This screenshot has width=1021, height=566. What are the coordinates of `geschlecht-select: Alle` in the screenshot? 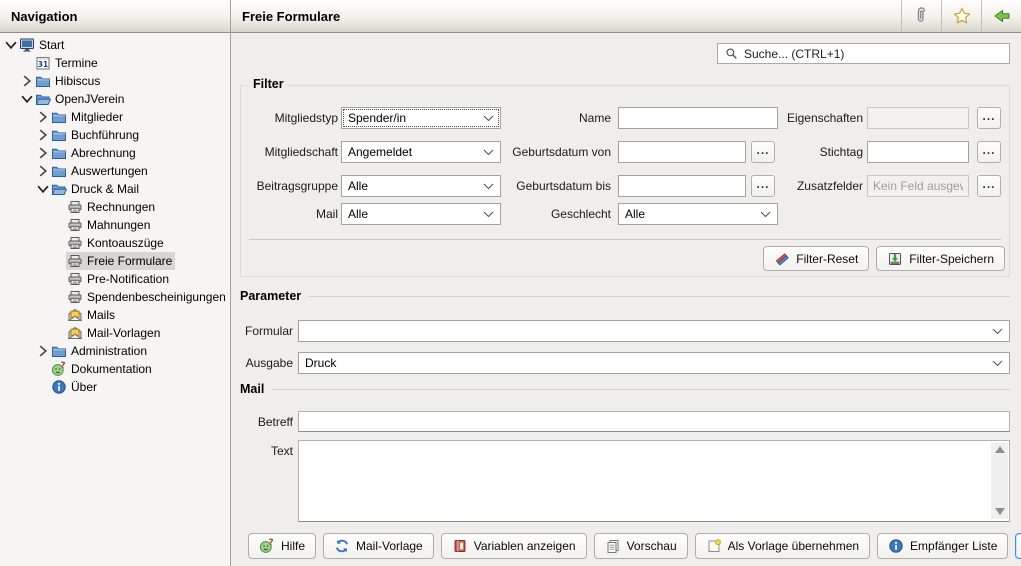 It's located at (698, 214).